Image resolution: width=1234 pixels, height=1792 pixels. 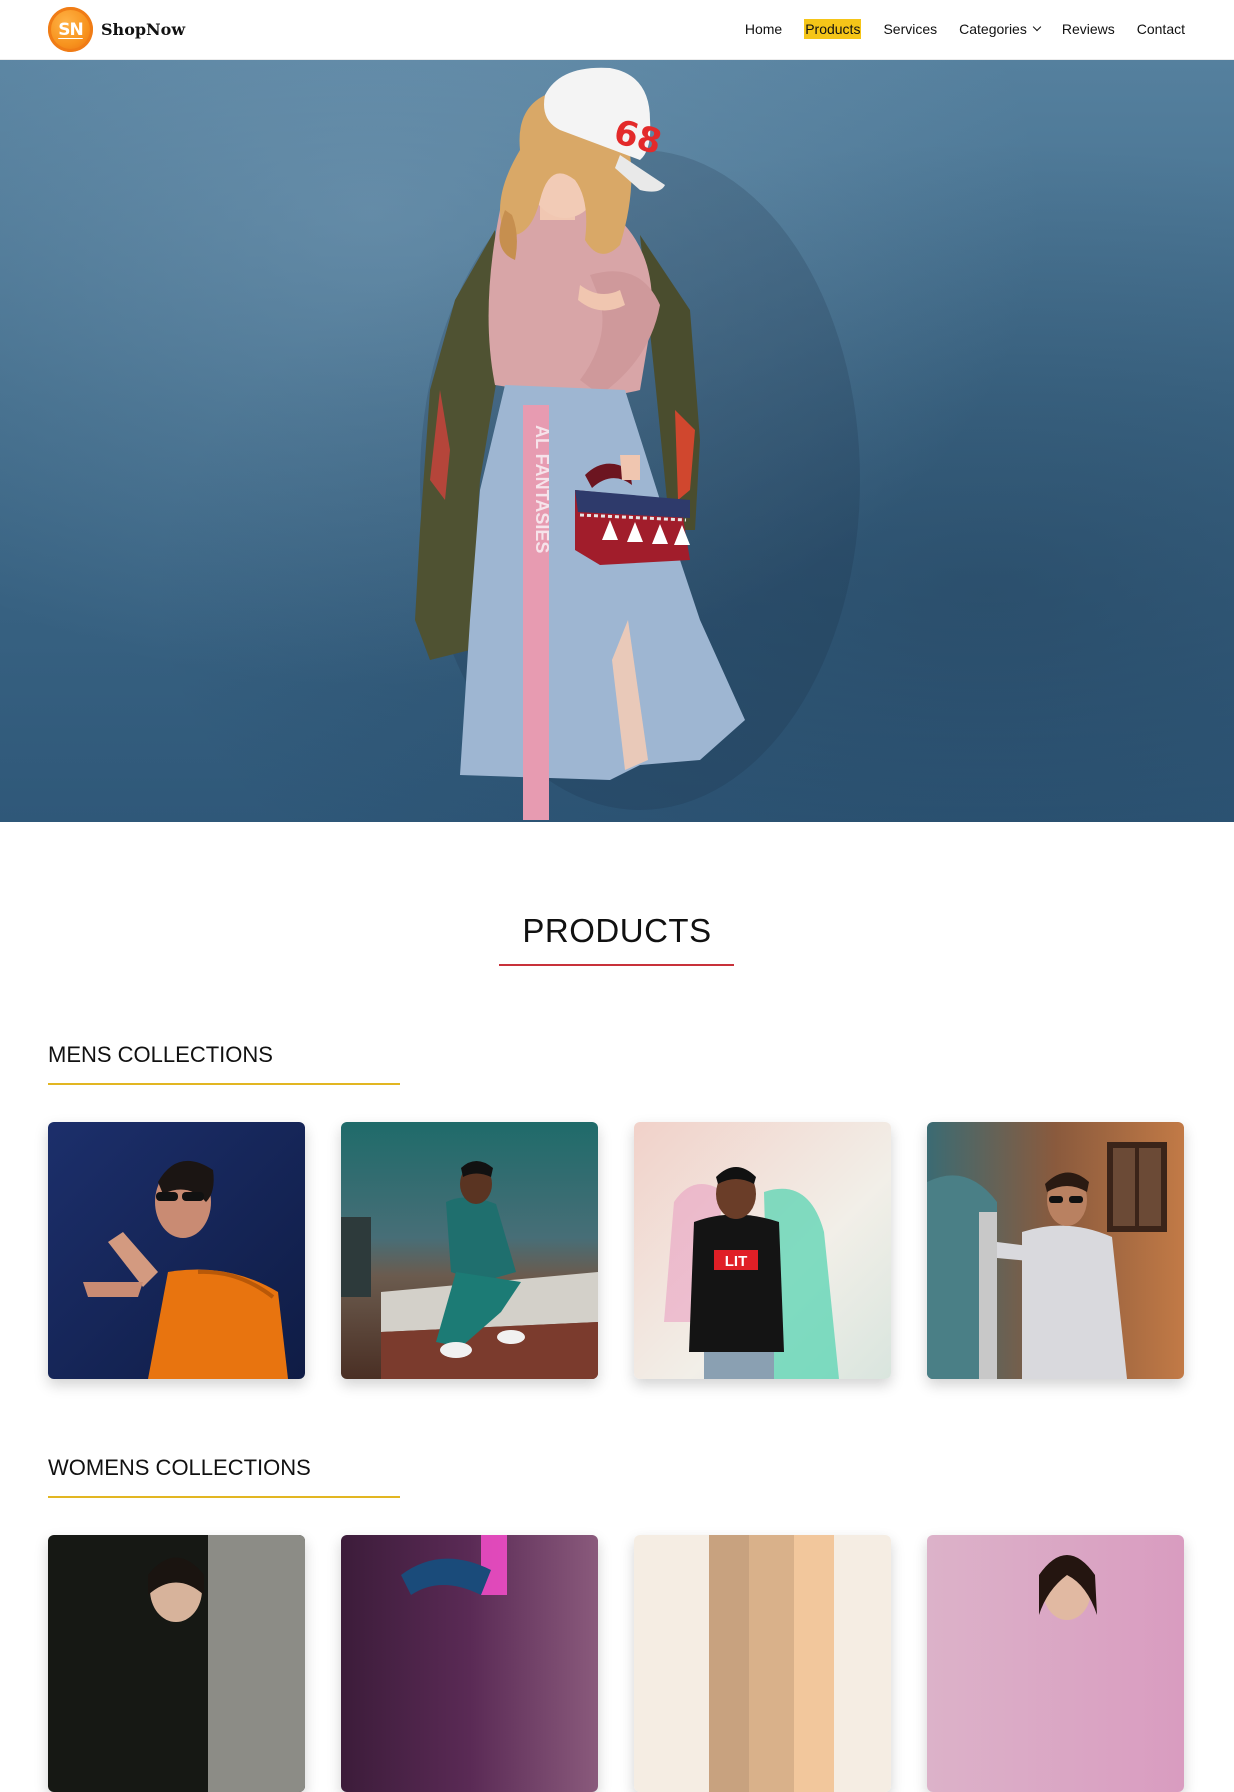 I want to click on nav-services-label: Services, so click(x=910, y=29).